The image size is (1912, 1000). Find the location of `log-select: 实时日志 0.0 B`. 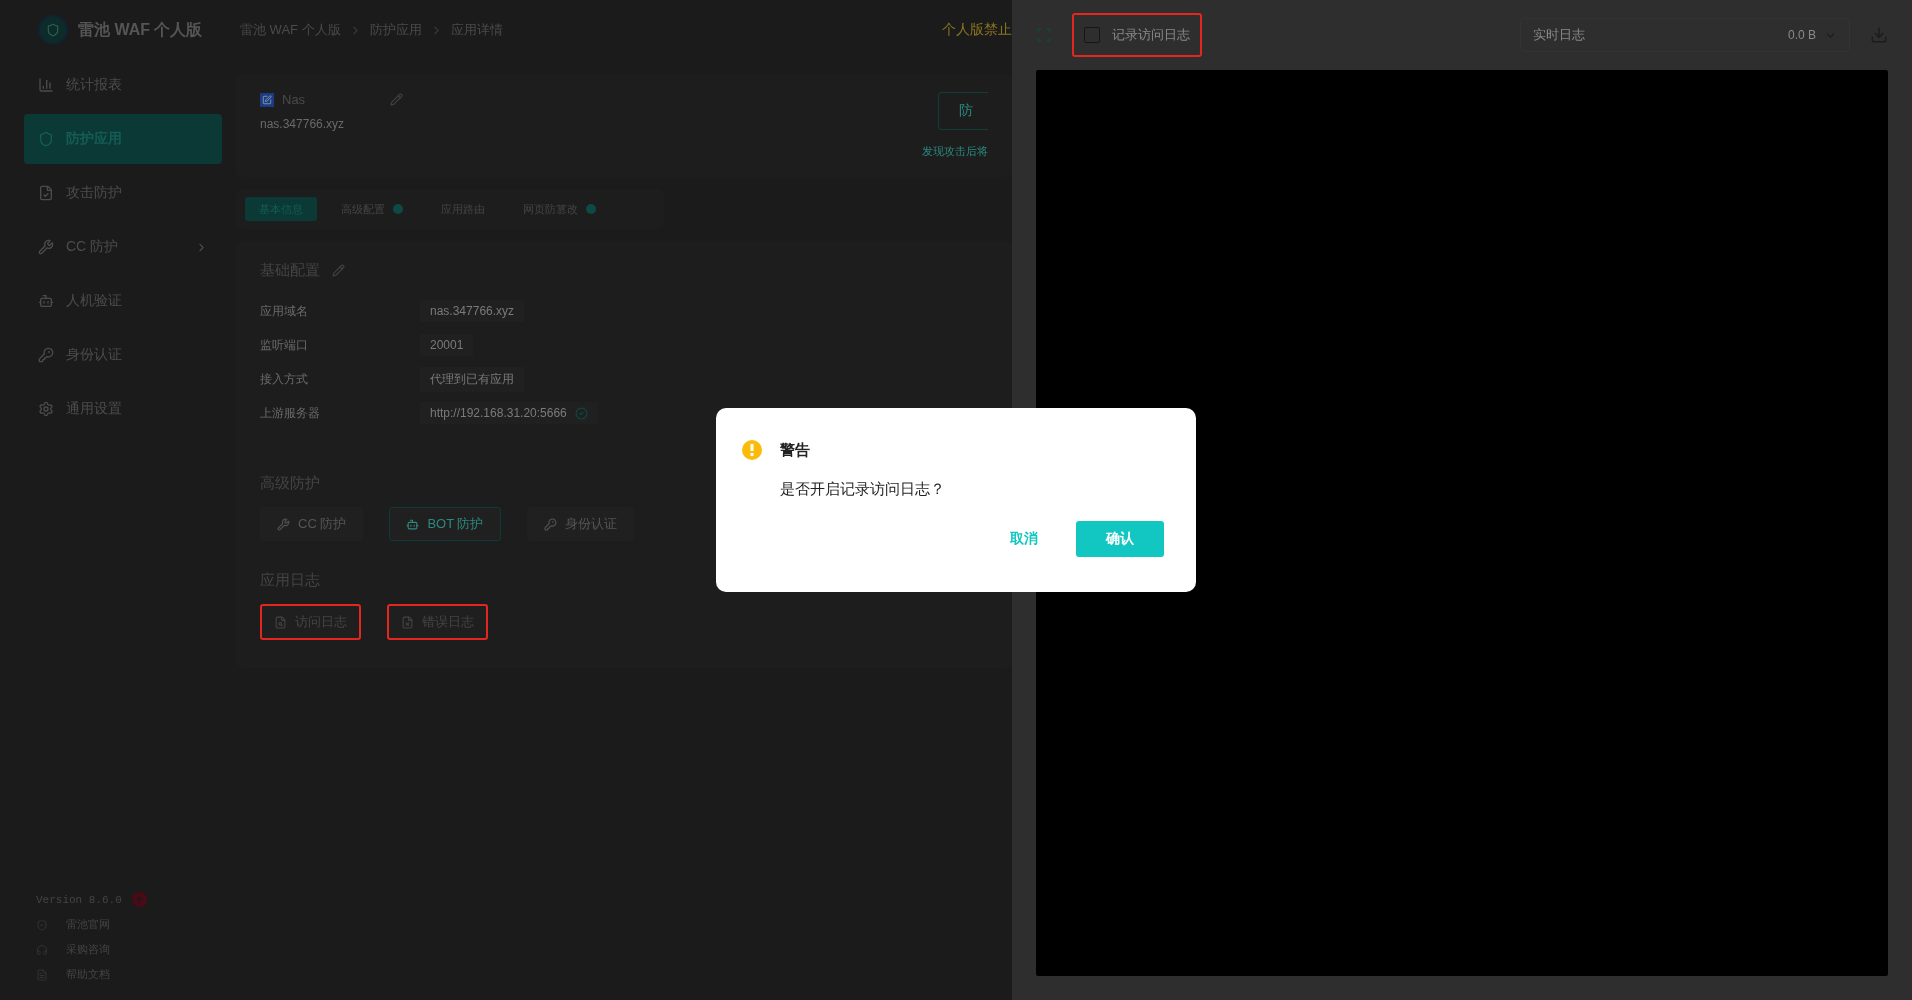

log-select: 实时日志 0.0 B is located at coordinates (1685, 35).